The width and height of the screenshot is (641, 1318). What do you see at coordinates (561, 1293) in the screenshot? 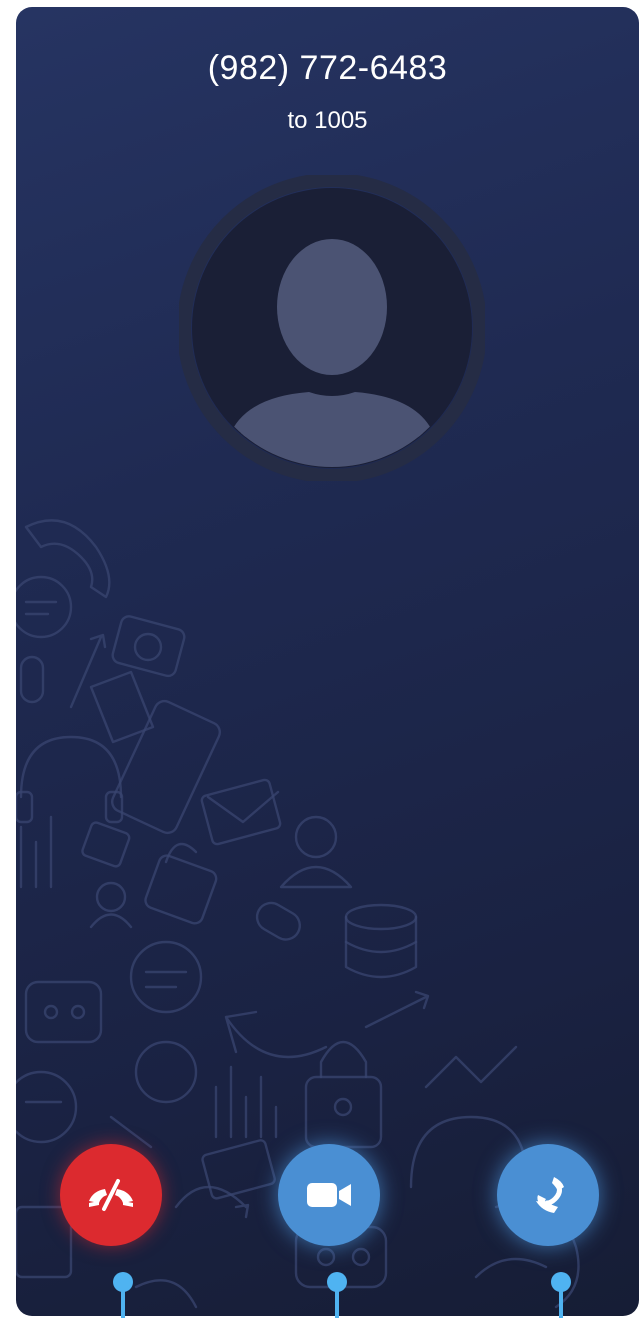
I see `answer-pointer-marker` at bounding box center [561, 1293].